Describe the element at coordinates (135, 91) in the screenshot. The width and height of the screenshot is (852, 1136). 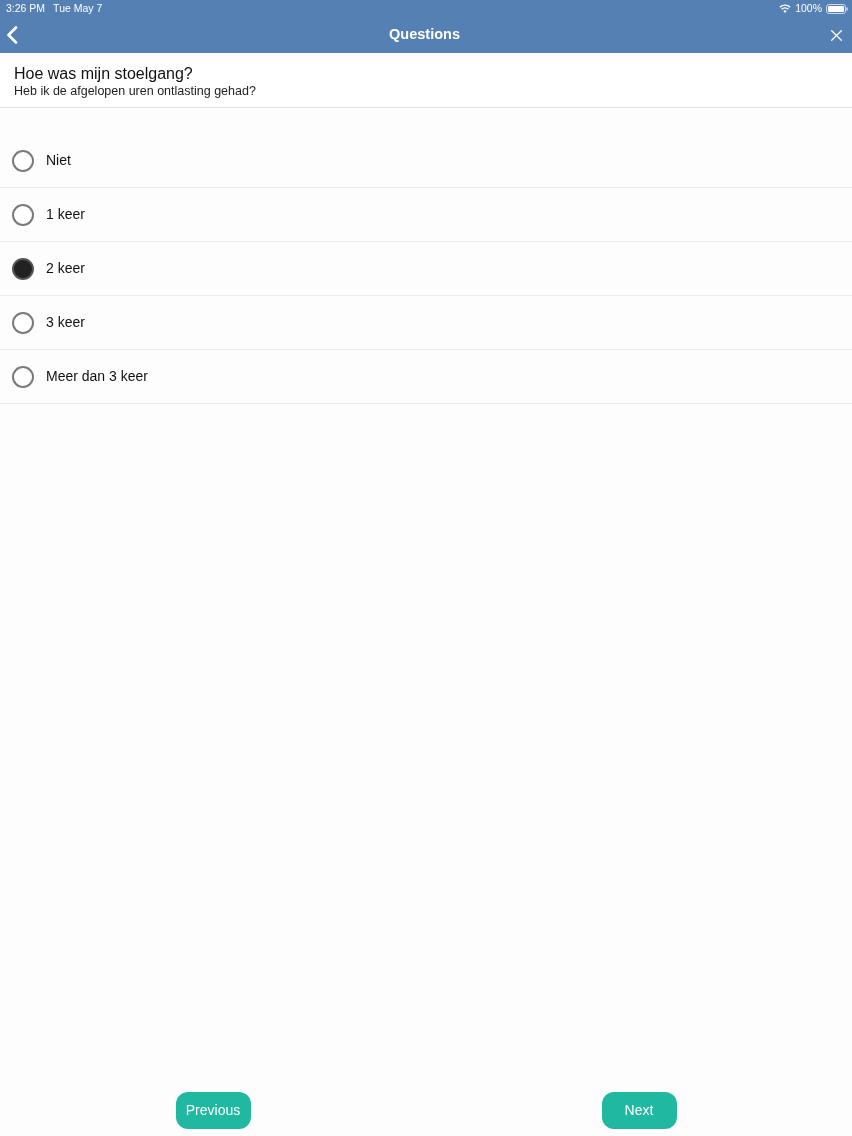
I see `question-subtitle: Heb ik de afgelopen uren ontlasting gehad?` at that location.